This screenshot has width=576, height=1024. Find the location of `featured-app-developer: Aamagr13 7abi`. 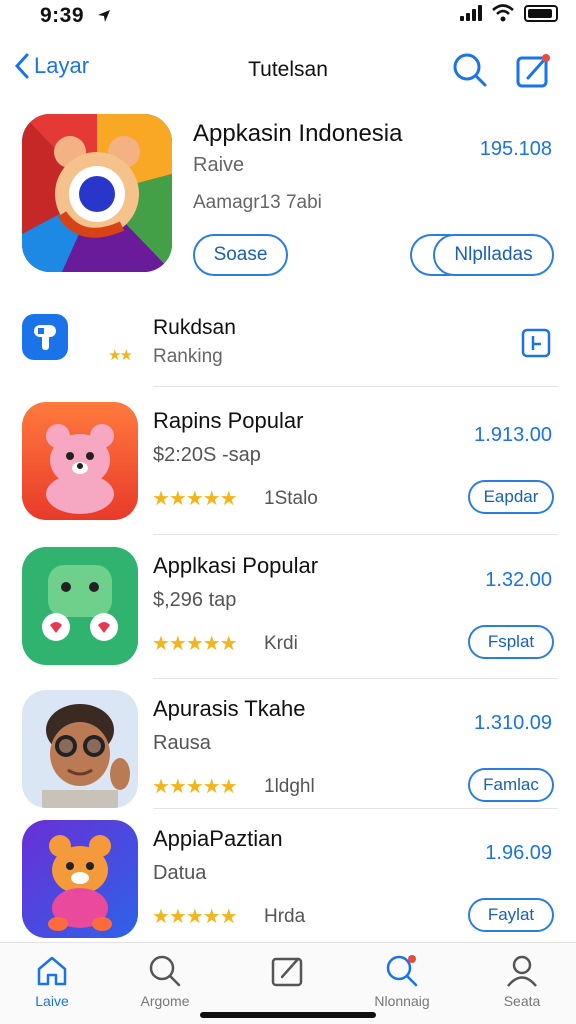

featured-app-developer: Aamagr13 7abi is located at coordinates (257, 202).